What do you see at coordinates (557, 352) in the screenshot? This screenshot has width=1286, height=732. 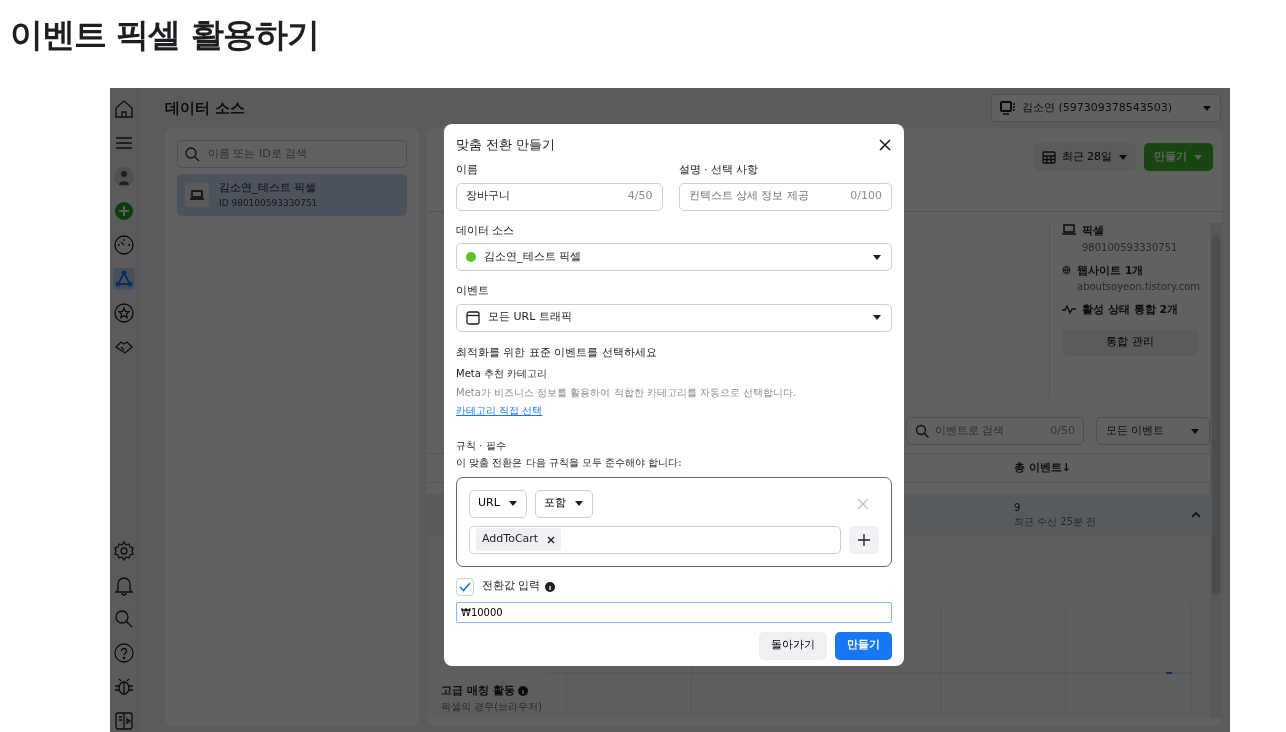 I see `section-heading: 최적화를 위한 표준 이벤트를 선택하세요` at bounding box center [557, 352].